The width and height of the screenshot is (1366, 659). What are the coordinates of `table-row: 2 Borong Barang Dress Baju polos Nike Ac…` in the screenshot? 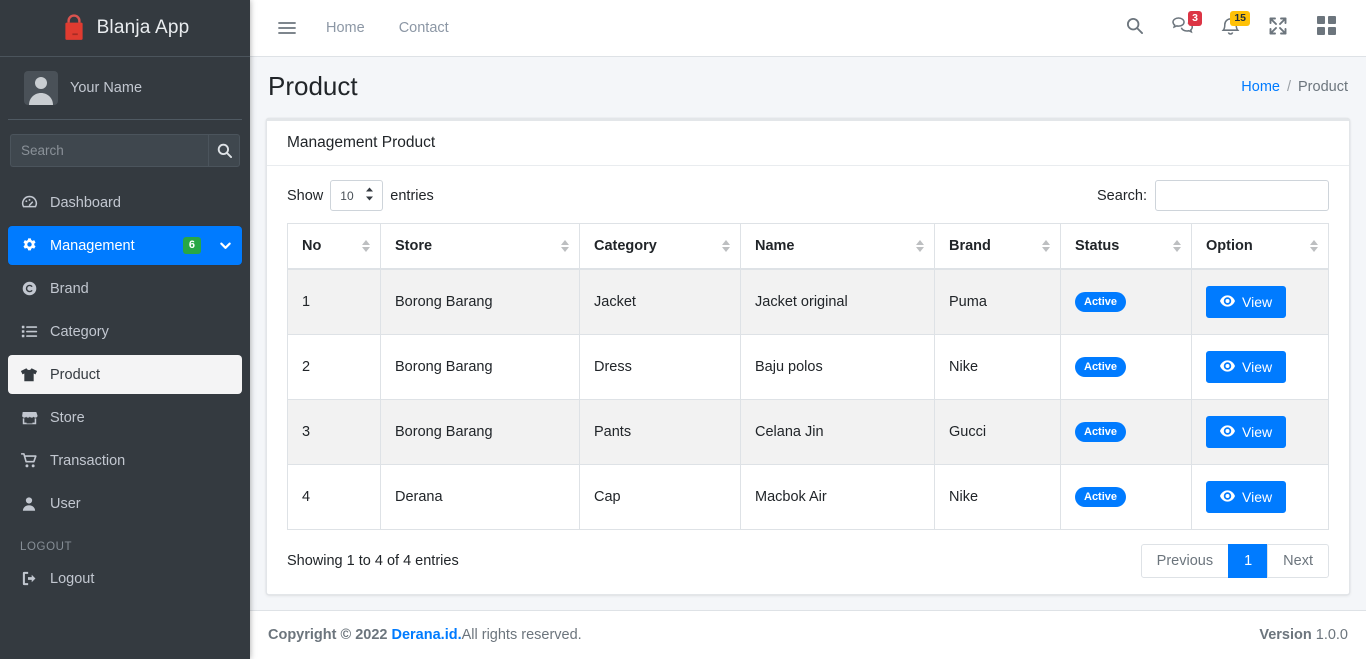 It's located at (808, 367).